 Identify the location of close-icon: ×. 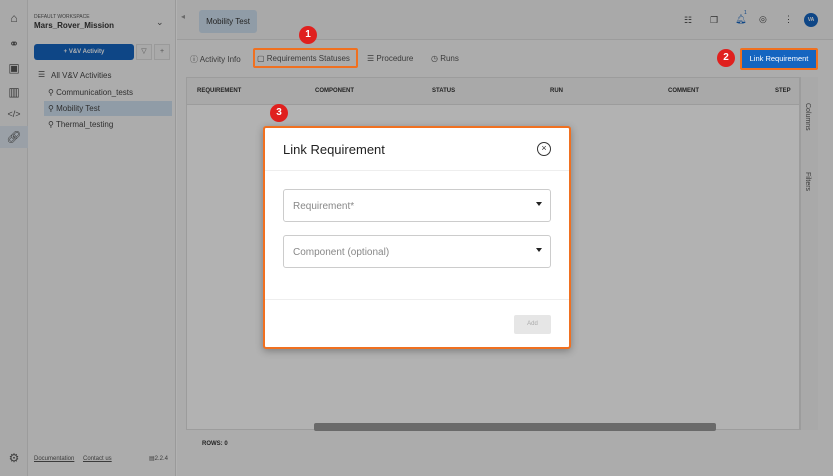
(544, 149).